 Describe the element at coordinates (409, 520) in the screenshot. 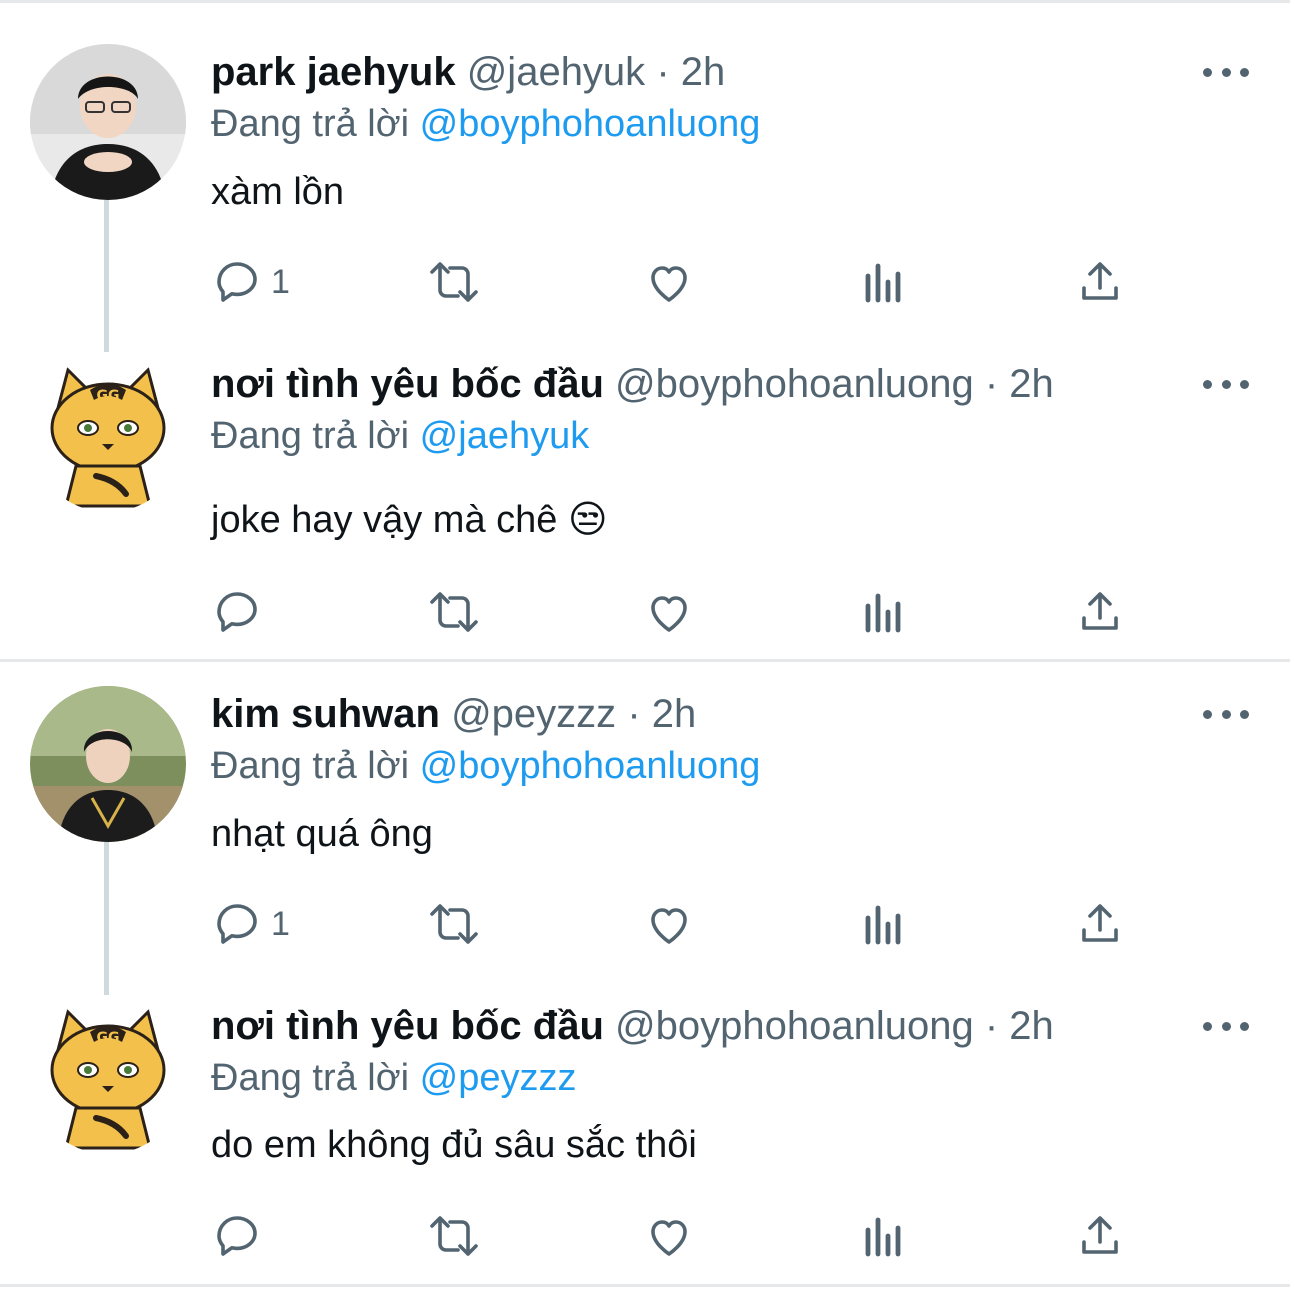

I see `tweet-text: joke hay vậy mà chê 😒` at that location.